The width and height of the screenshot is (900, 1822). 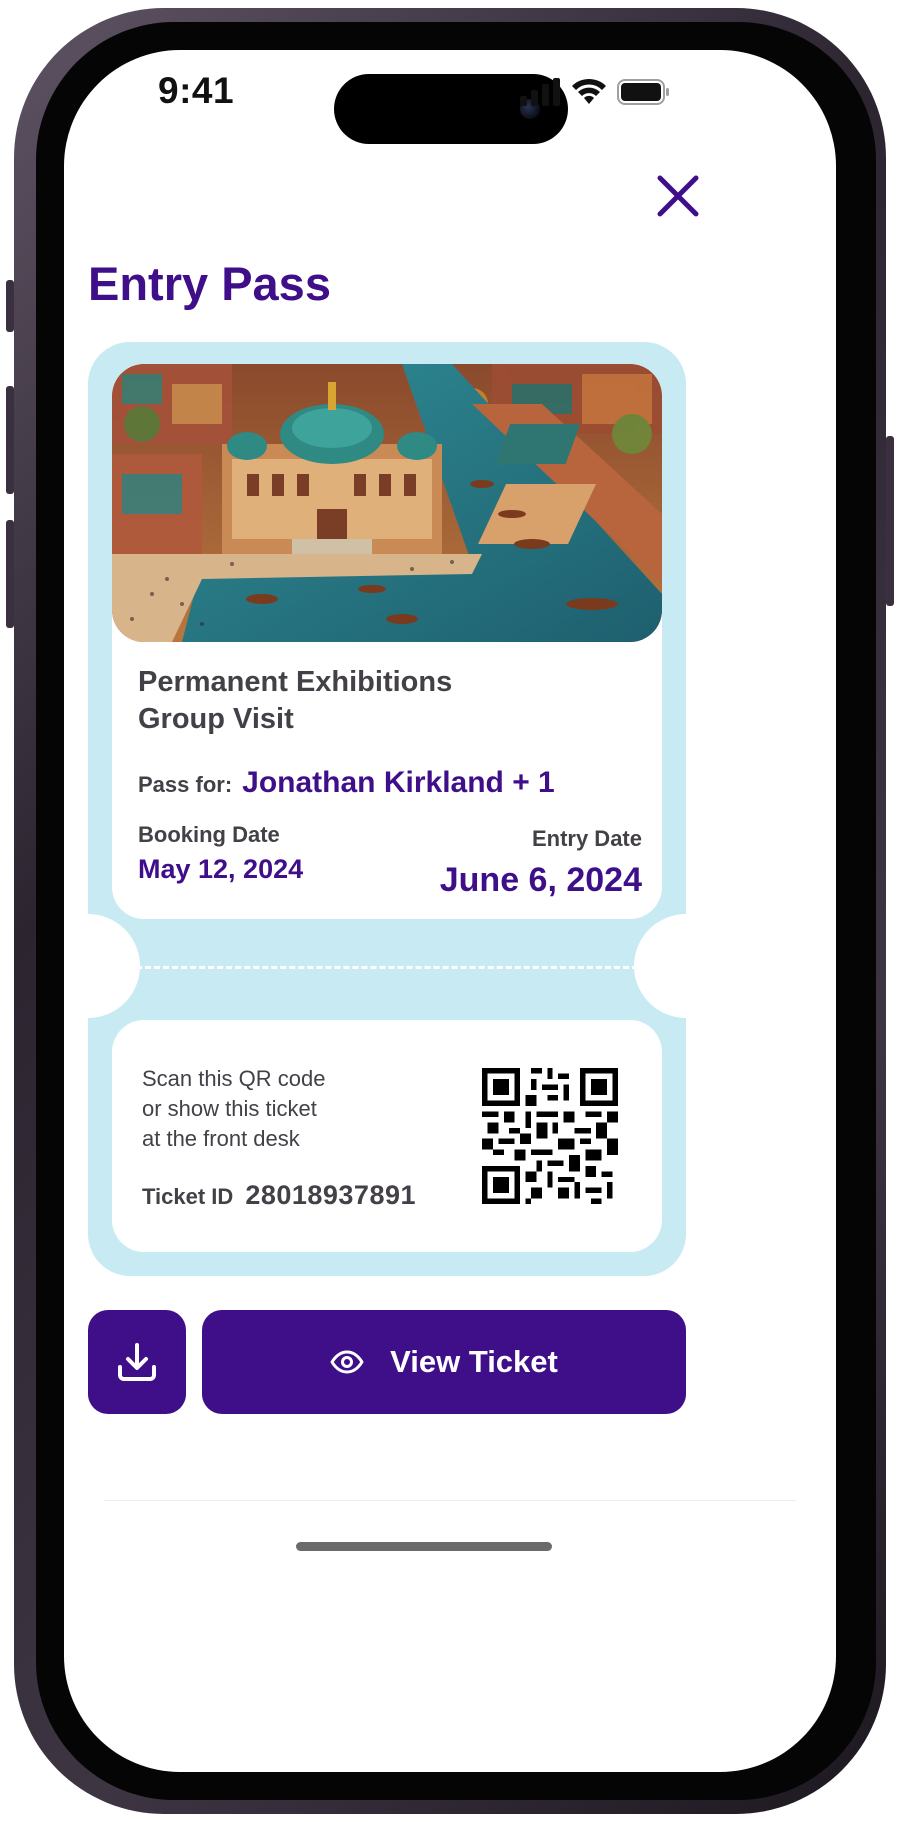 What do you see at coordinates (10, 306) in the screenshot?
I see `action-button` at bounding box center [10, 306].